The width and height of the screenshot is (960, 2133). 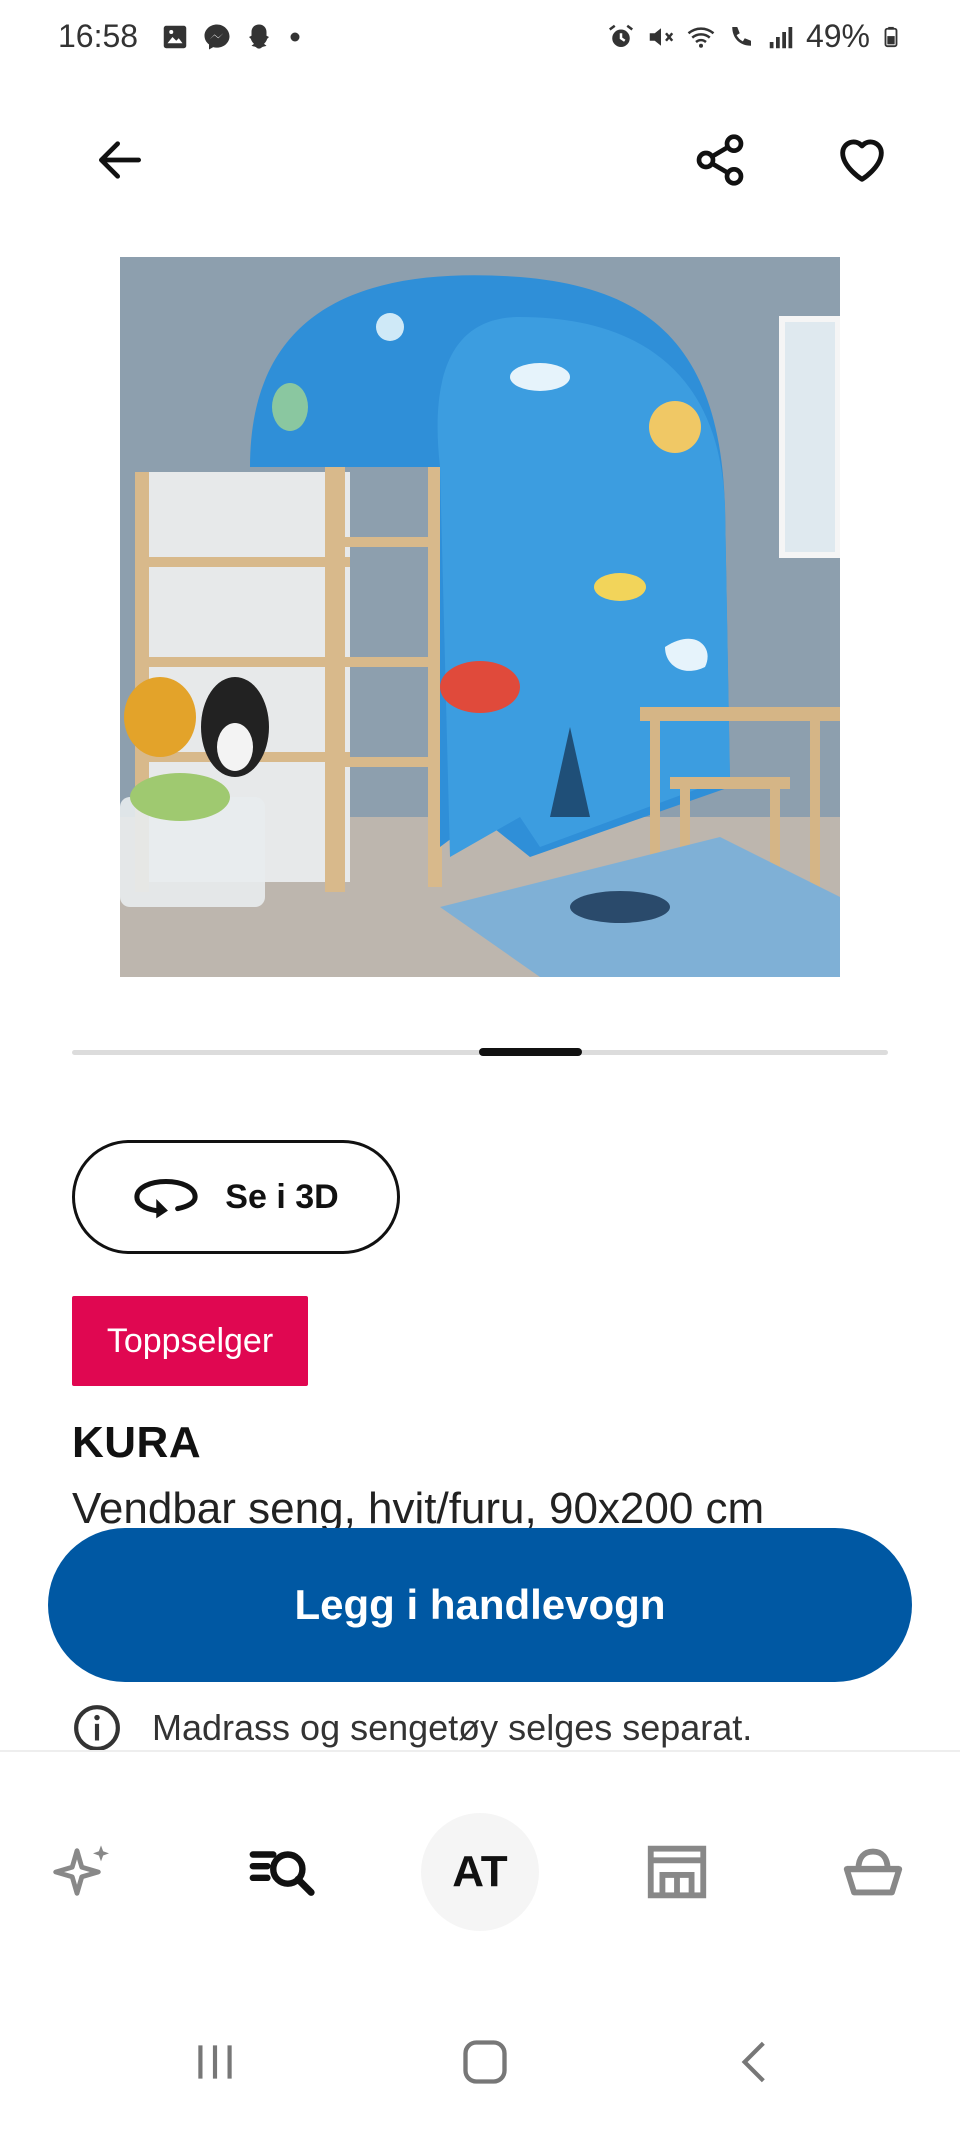 What do you see at coordinates (891, 36) in the screenshot?
I see `battery-icon` at bounding box center [891, 36].